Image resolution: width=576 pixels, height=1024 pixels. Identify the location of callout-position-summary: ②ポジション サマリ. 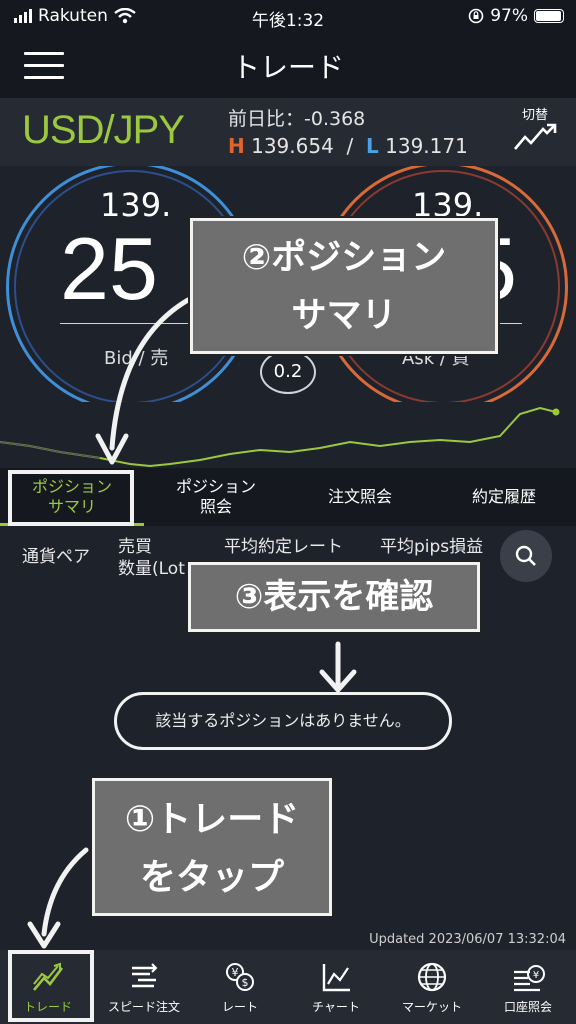
(344, 286).